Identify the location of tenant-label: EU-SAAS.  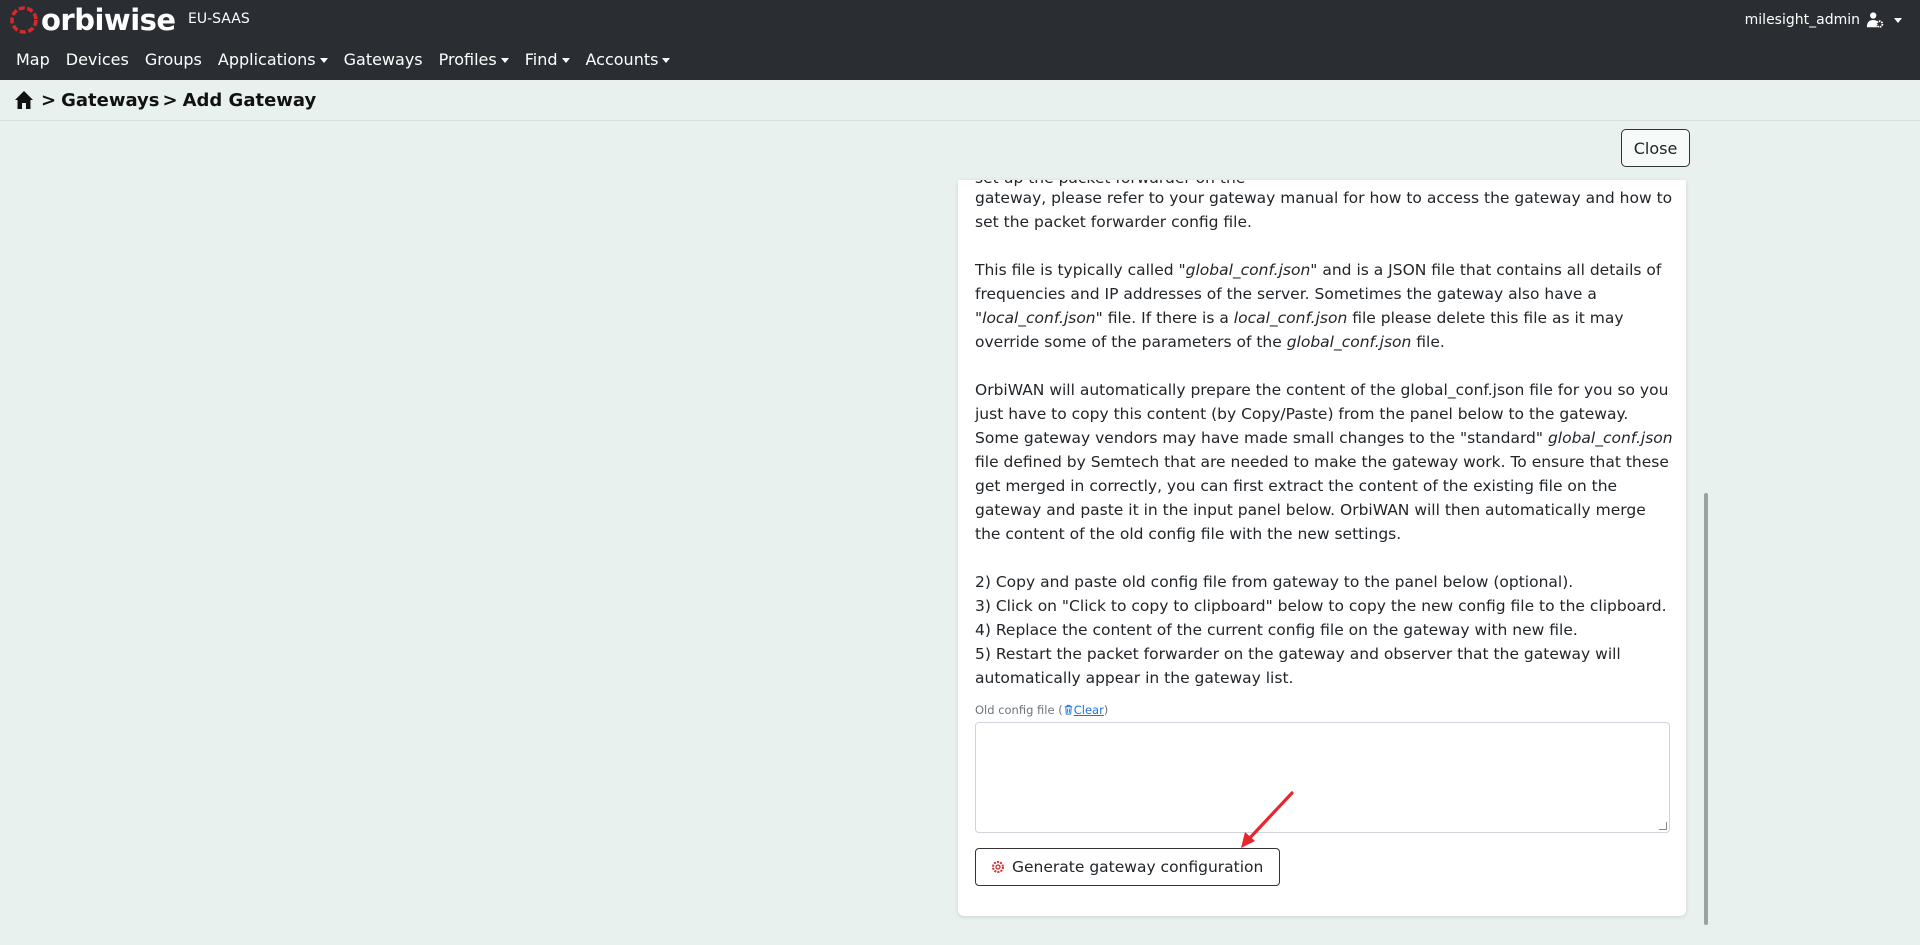
(219, 19).